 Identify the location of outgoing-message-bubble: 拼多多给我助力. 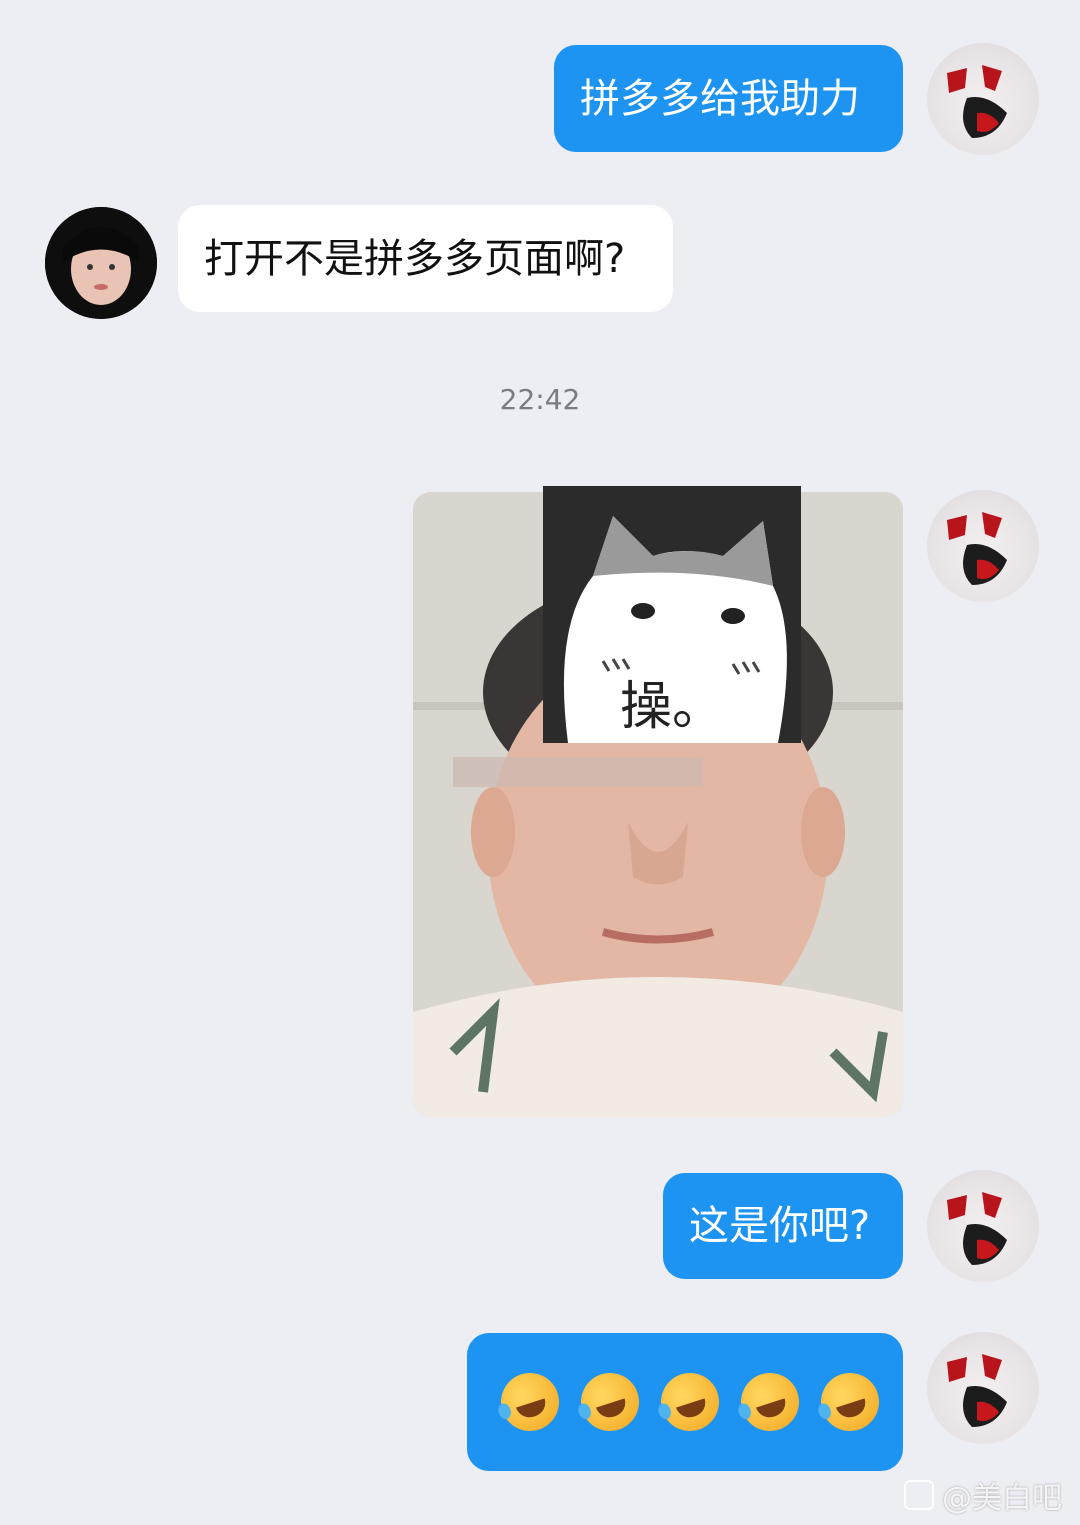
(728, 98).